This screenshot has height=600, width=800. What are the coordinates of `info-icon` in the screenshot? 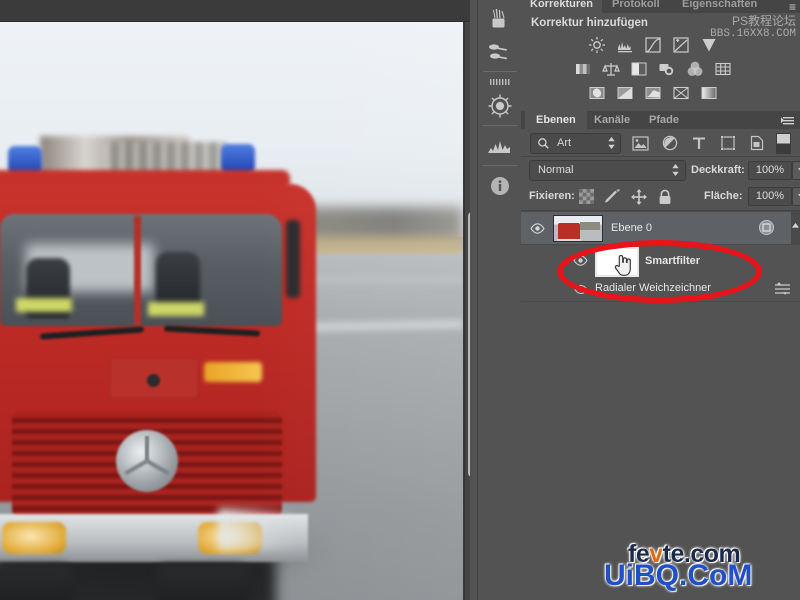 It's located at (500, 185).